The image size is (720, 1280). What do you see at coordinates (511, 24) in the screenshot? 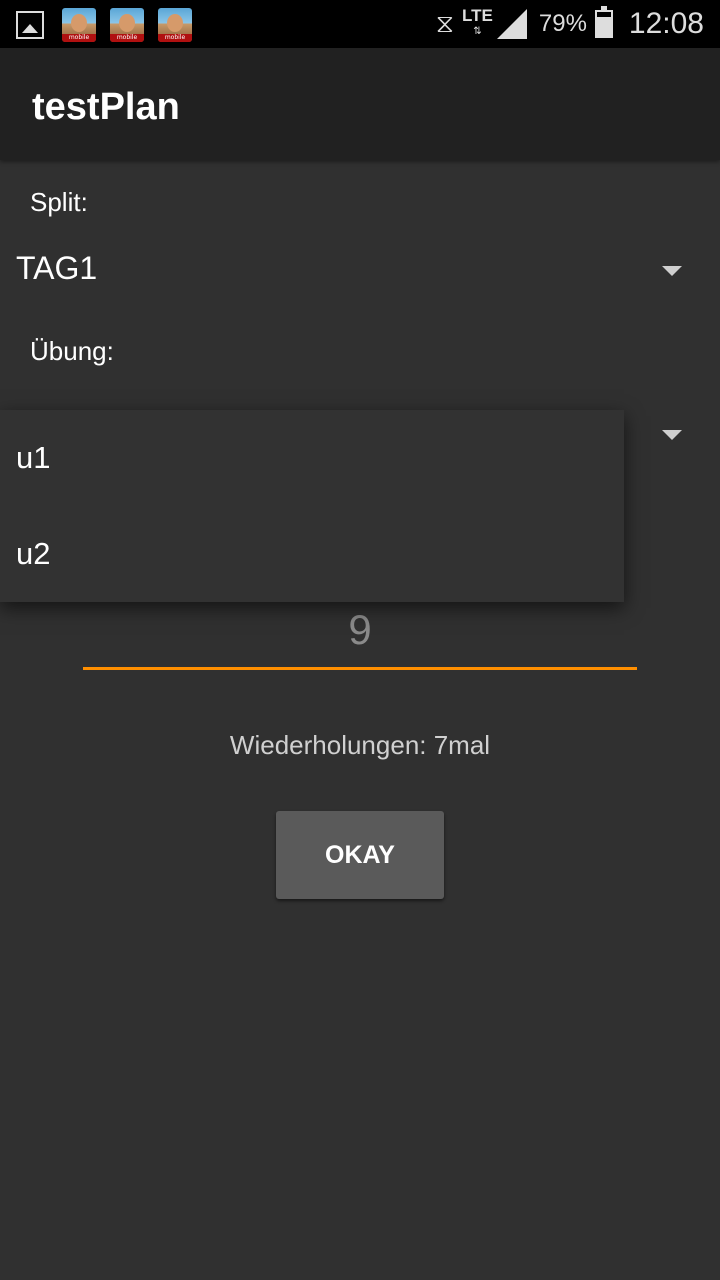
I see `signal-icon` at bounding box center [511, 24].